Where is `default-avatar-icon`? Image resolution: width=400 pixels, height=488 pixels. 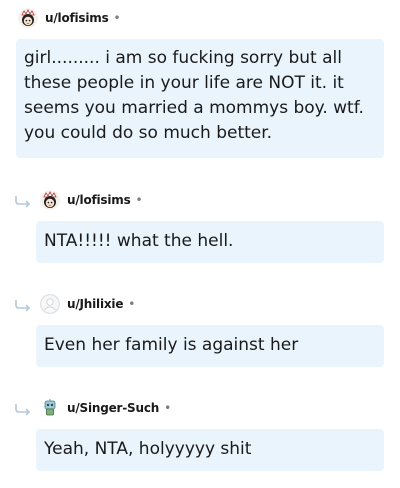
default-avatar-icon is located at coordinates (50, 304).